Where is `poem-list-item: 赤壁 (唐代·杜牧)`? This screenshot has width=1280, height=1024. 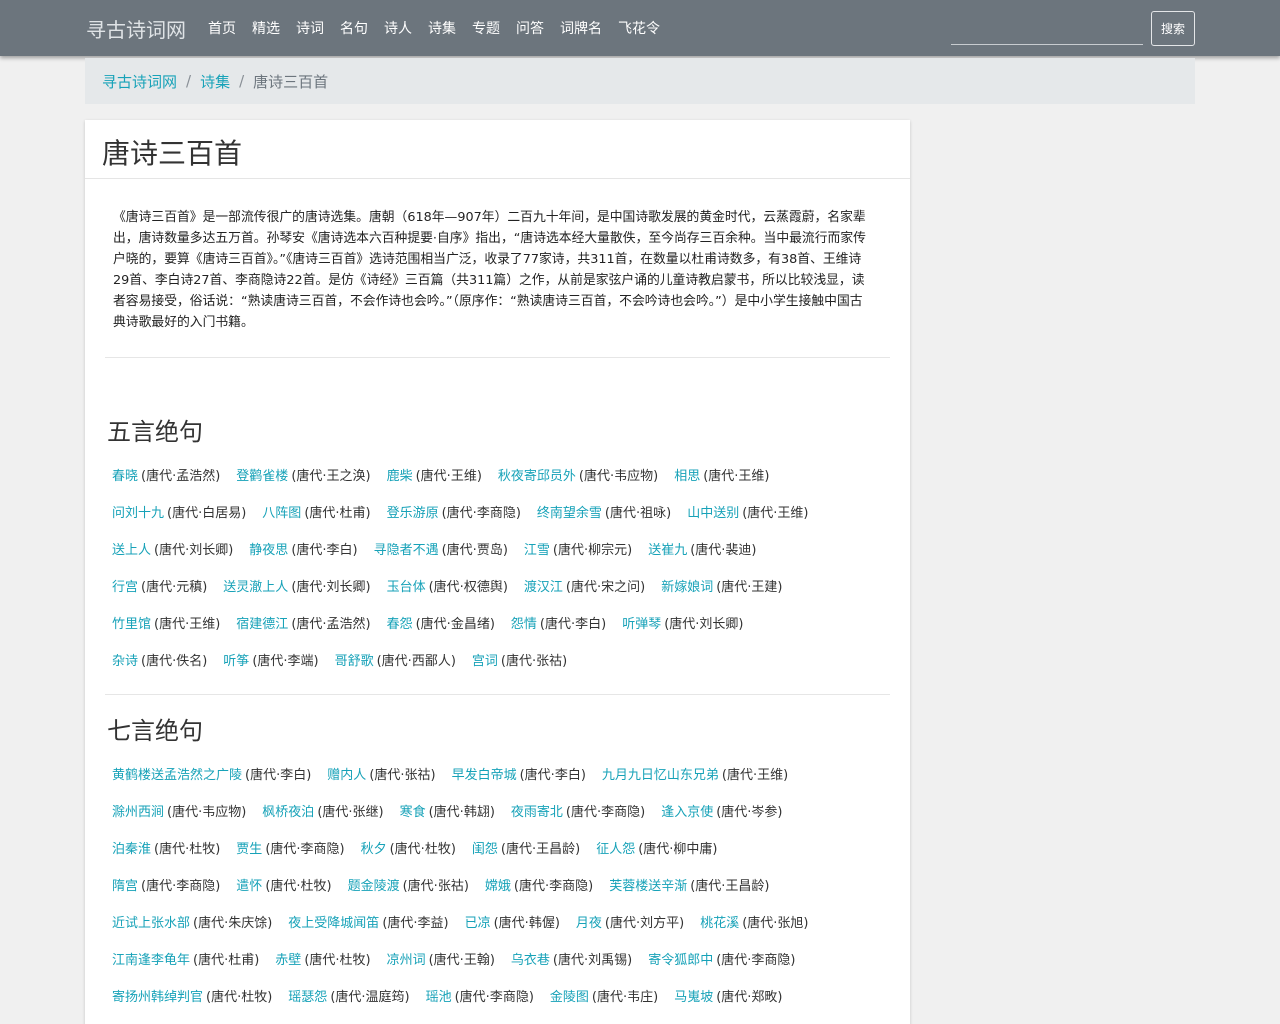
poem-list-item: 赤壁 (唐代·杜牧) is located at coordinates (322, 960).